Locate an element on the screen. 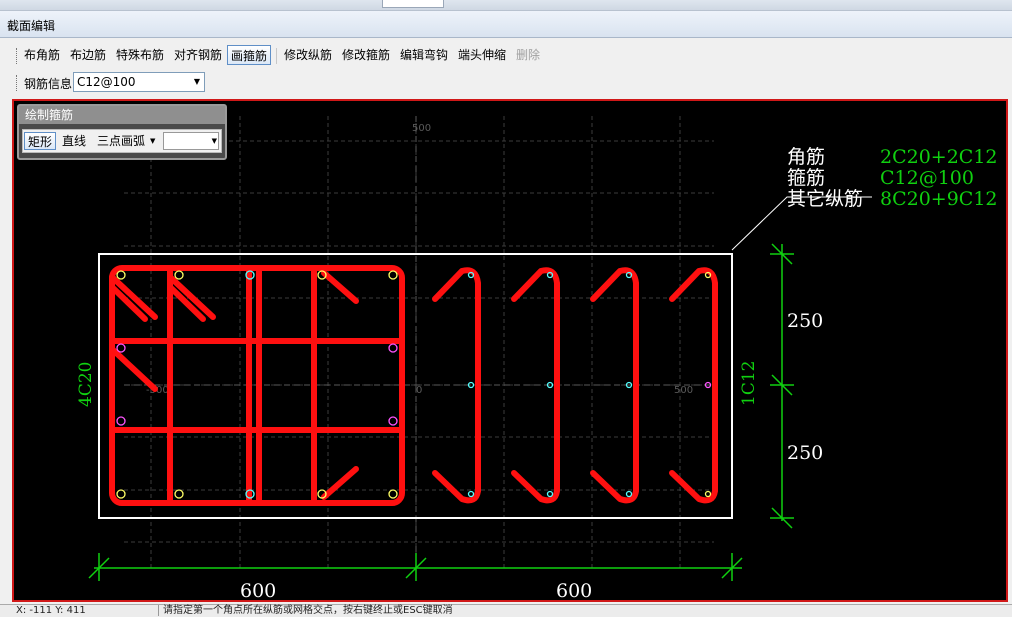 This screenshot has height=617, width=1012. other-rebar-label: 其它纵筋 is located at coordinates (825, 199).